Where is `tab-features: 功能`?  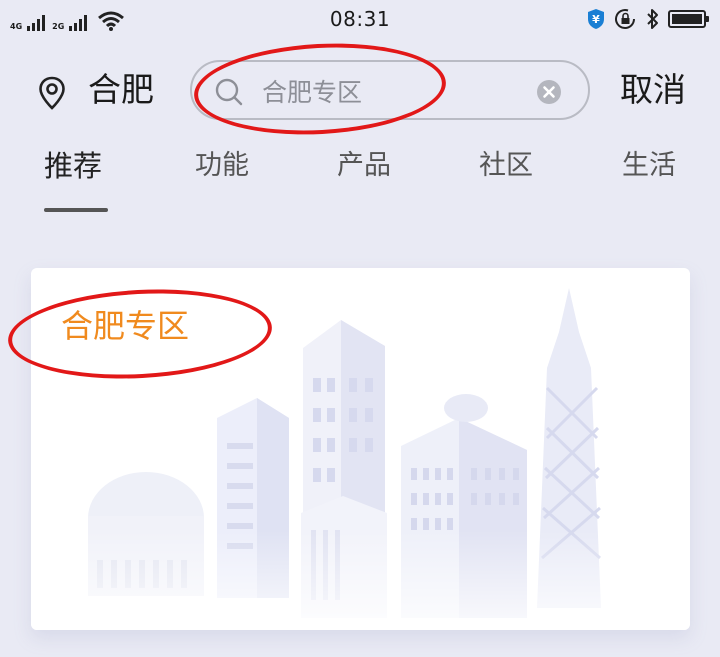 tab-features: 功能 is located at coordinates (222, 166).